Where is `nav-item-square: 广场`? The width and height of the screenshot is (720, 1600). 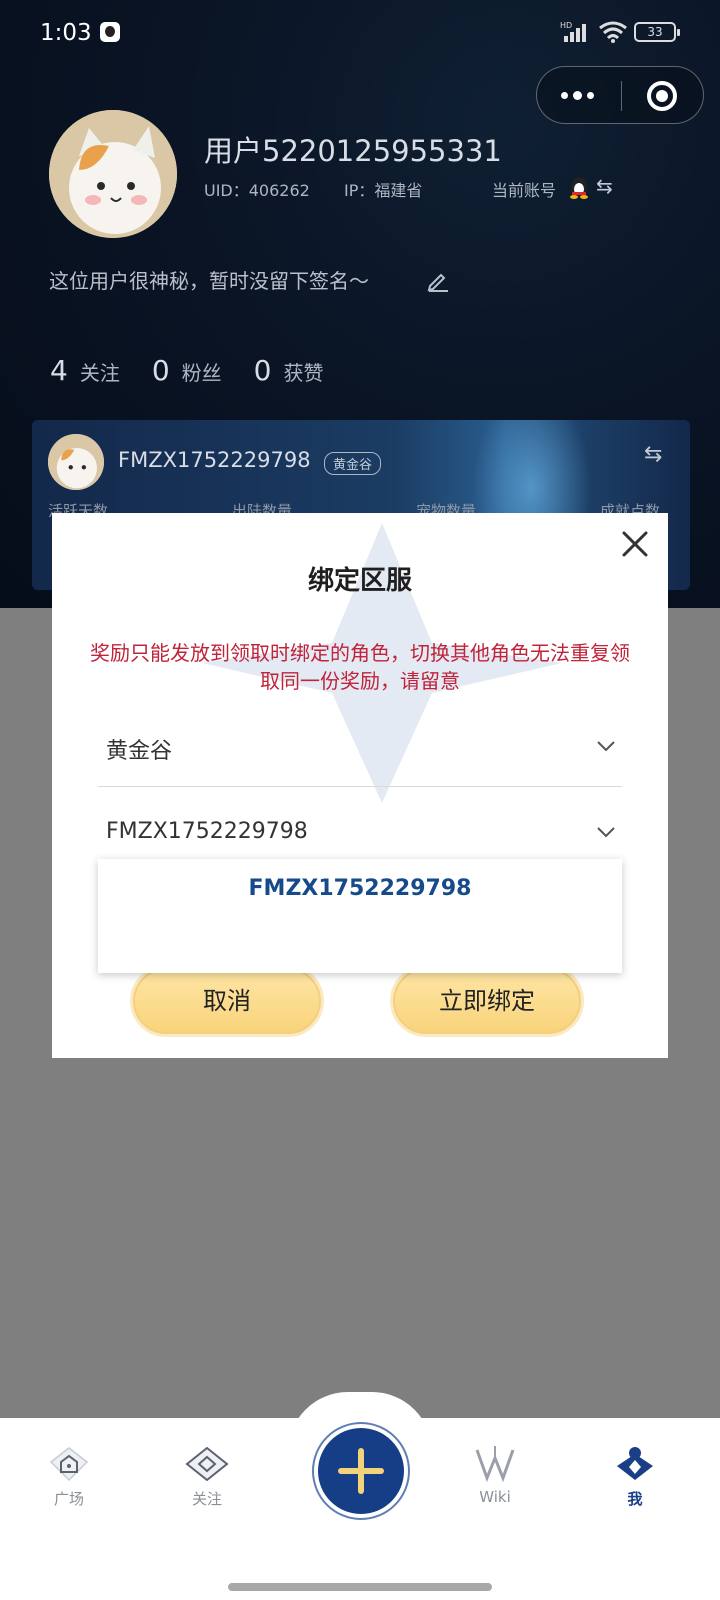 nav-item-square: 广场 is located at coordinates (69, 1477).